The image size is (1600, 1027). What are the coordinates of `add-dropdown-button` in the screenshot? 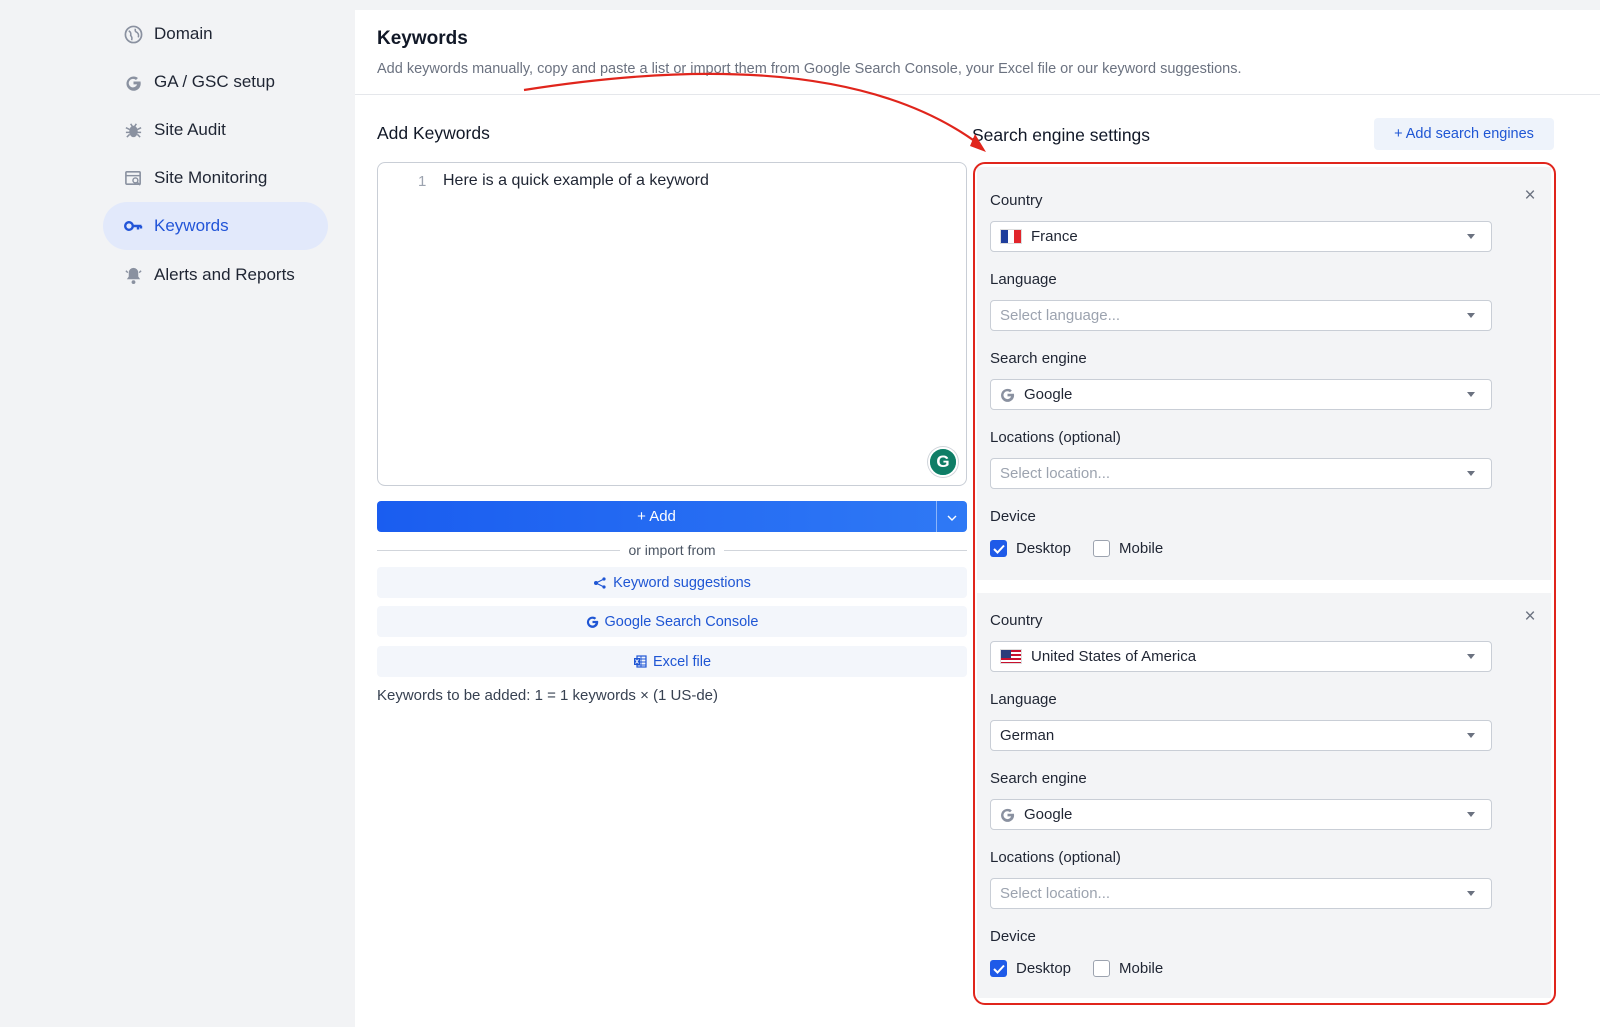 It's located at (951, 516).